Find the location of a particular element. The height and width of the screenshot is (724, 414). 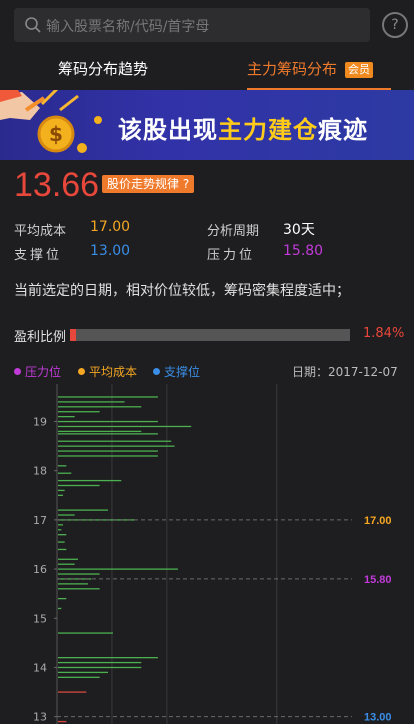

pressure-label: 压力位 is located at coordinates (231, 255).